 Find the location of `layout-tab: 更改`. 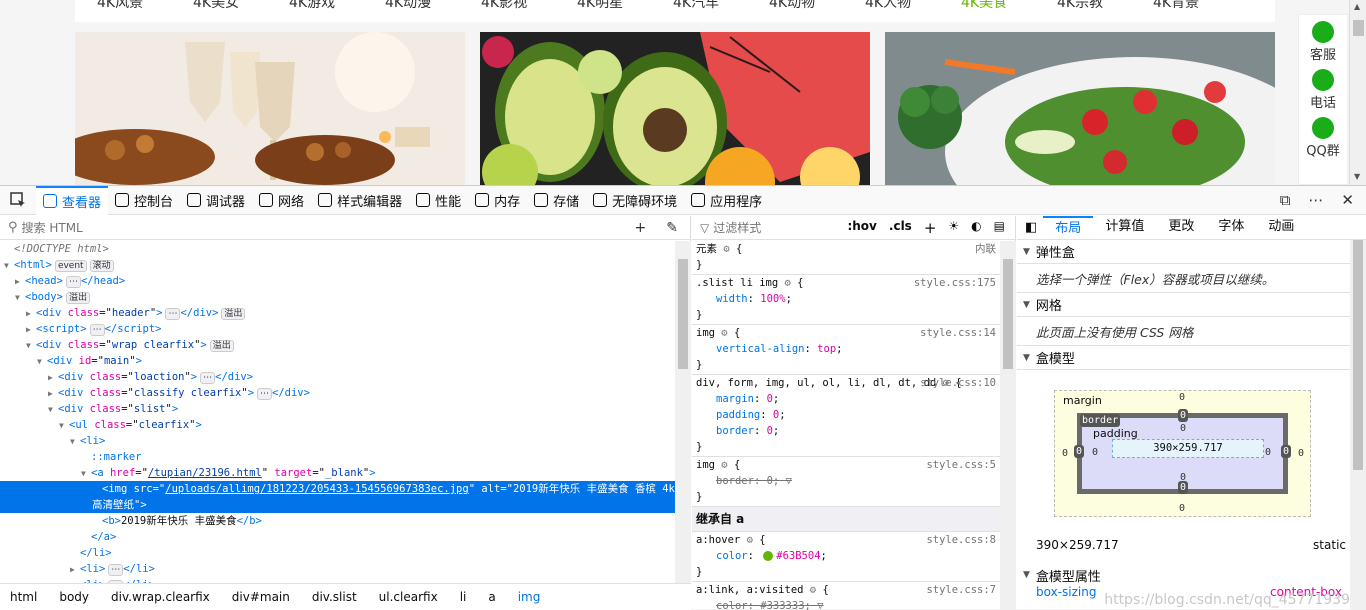

layout-tab: 更改 is located at coordinates (1181, 228).